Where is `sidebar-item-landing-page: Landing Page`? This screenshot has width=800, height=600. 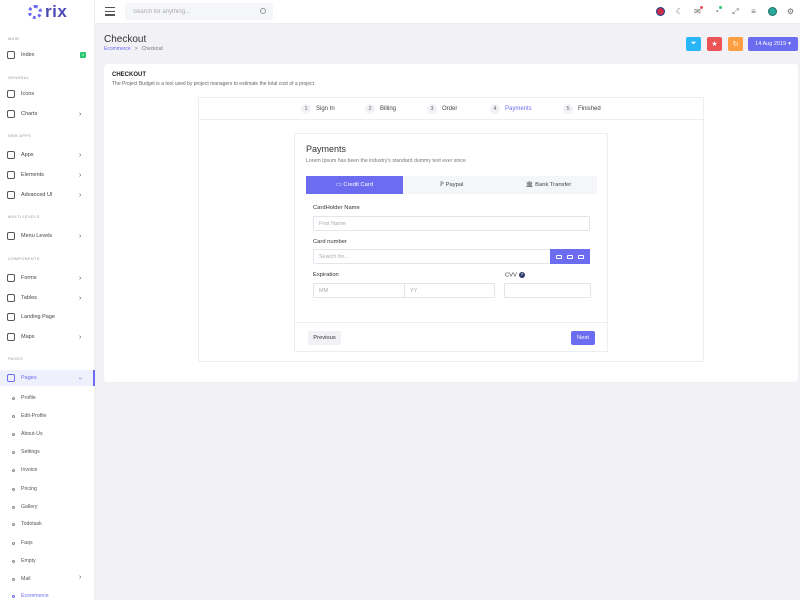
sidebar-item-landing-page: Landing Page is located at coordinates (47, 317).